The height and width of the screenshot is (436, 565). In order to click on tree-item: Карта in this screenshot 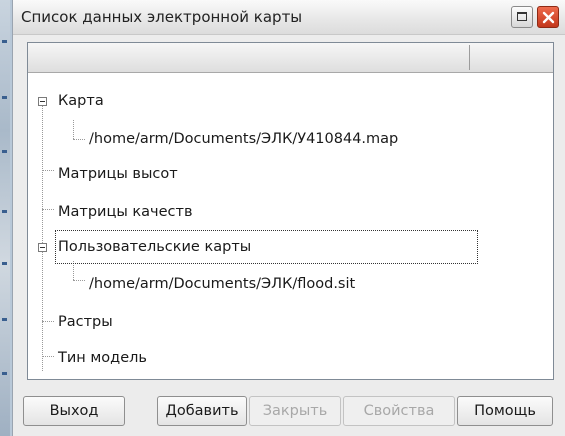, I will do `click(81, 101)`.